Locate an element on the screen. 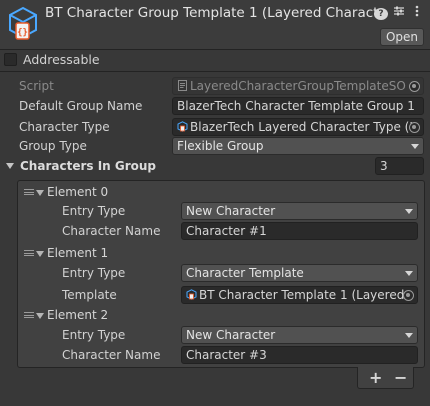 The image size is (430, 406). template-label: Template is located at coordinates (89, 295).